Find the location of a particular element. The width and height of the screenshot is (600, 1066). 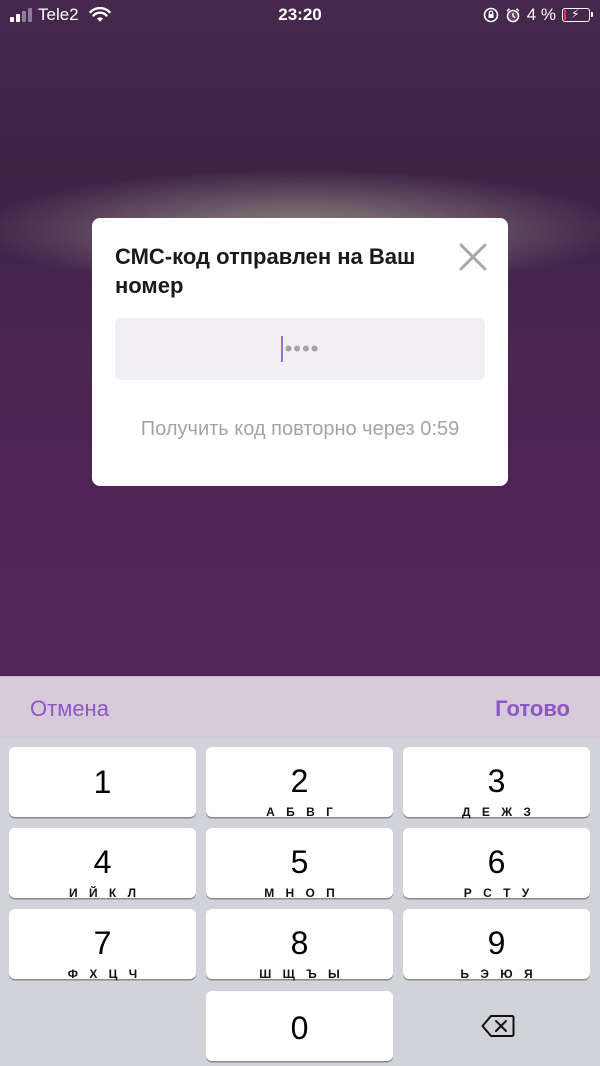

key-digit: 9 is located at coordinates (496, 943).